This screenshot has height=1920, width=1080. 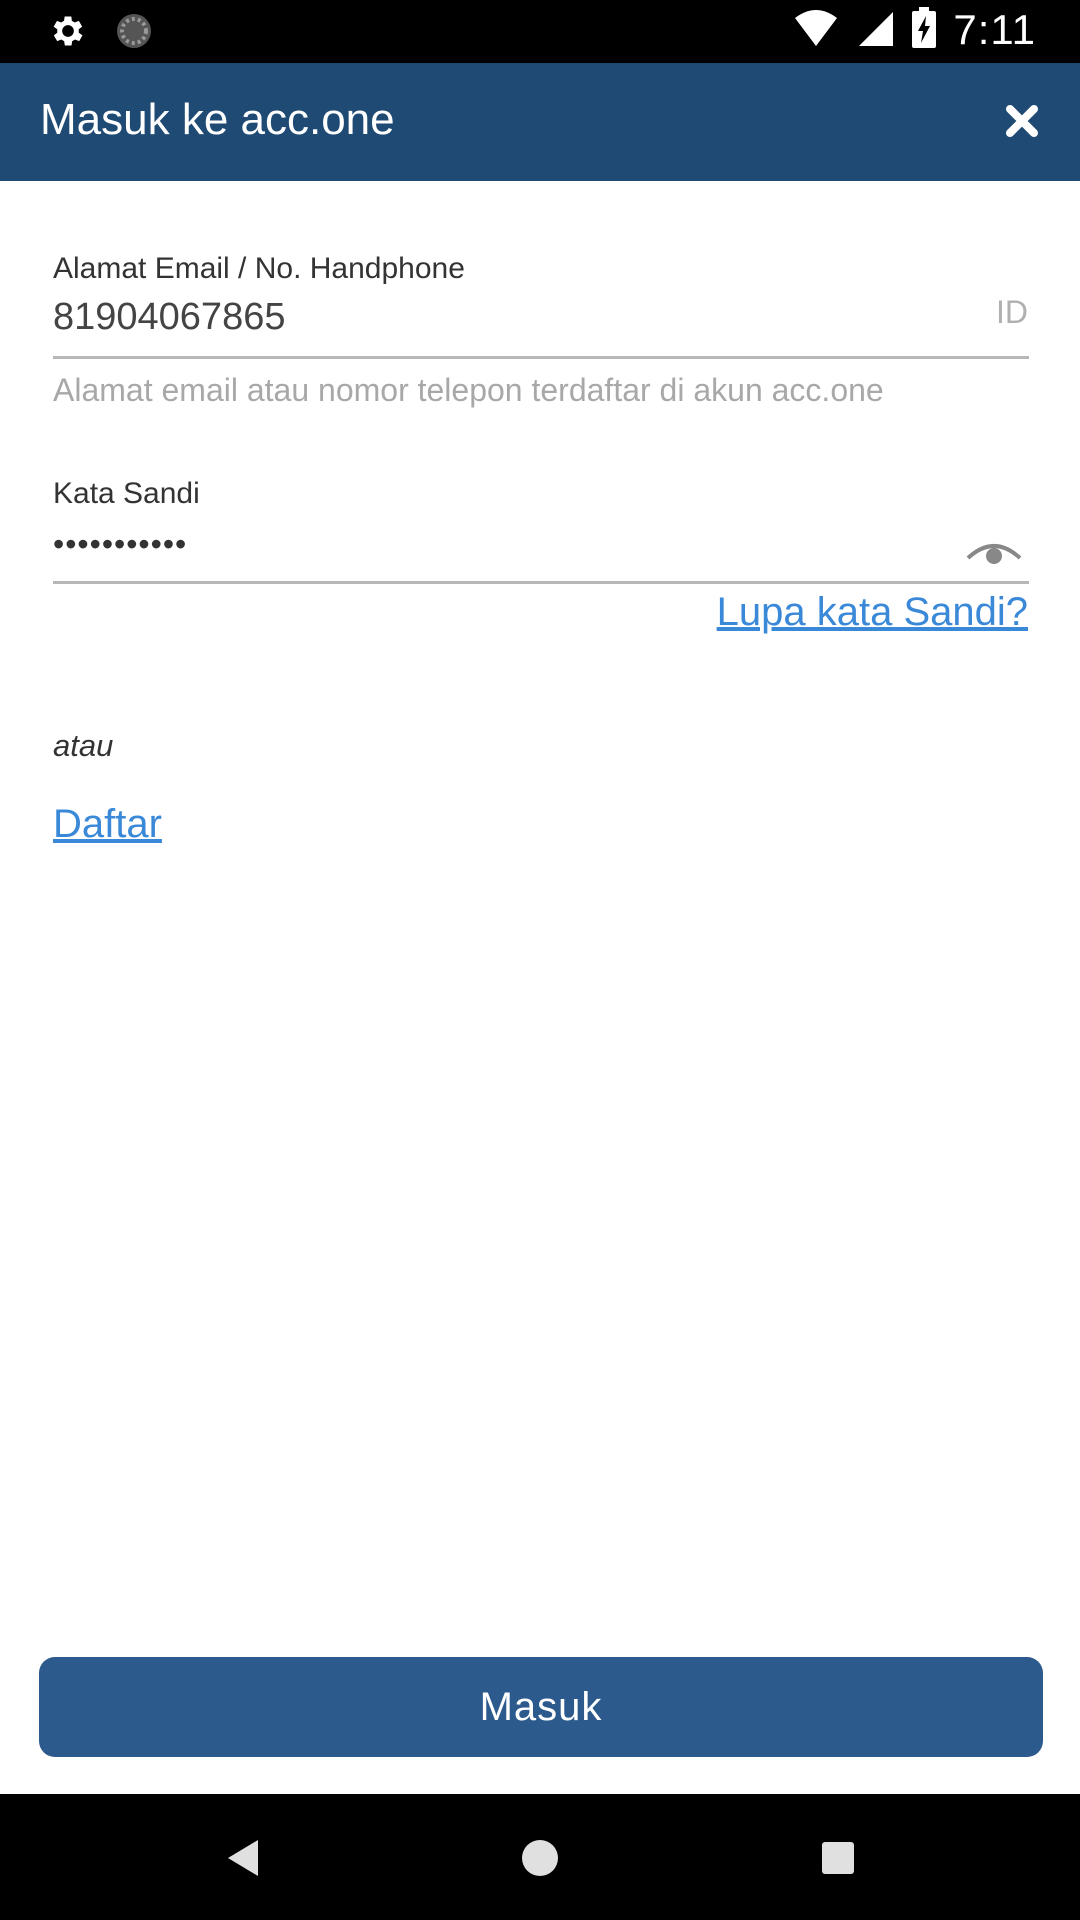 What do you see at coordinates (107, 824) in the screenshot?
I see `register-link: Daftar` at bounding box center [107, 824].